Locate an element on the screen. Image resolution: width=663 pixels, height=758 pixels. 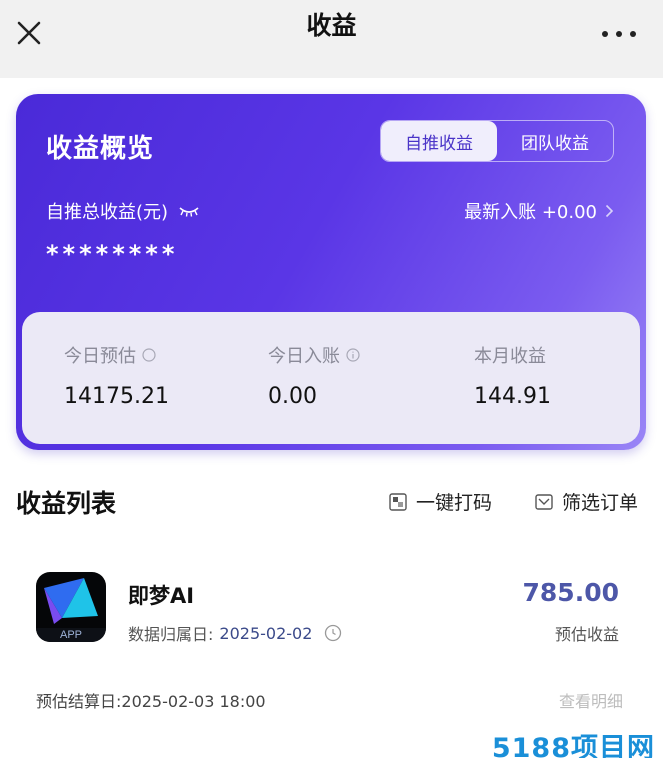
attribution-date-row: 数据归属日: 2025-02-02 is located at coordinates (235, 633).